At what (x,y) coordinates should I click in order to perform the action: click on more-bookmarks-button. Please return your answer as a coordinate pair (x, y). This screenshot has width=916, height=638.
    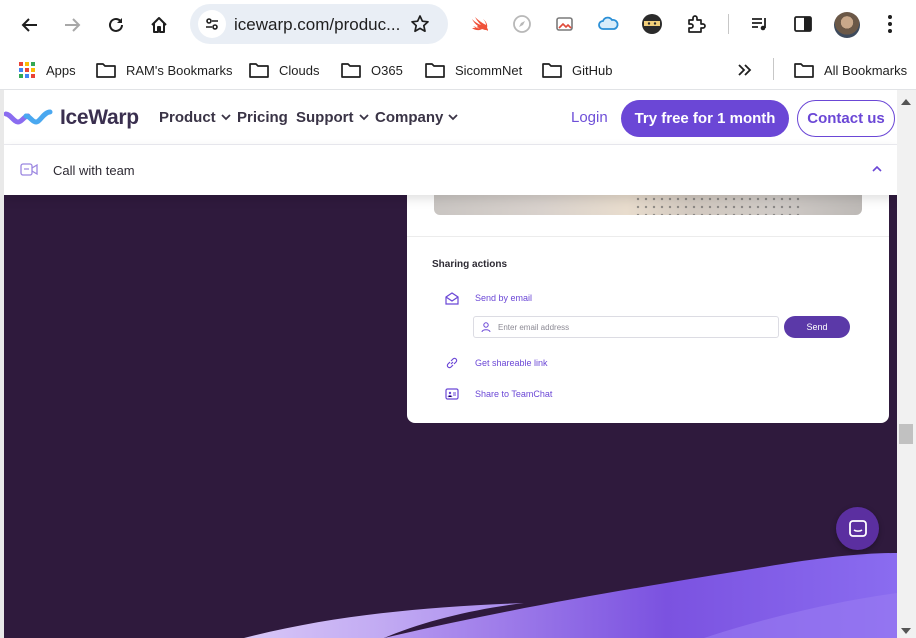
    Looking at the image, I should click on (745, 70).